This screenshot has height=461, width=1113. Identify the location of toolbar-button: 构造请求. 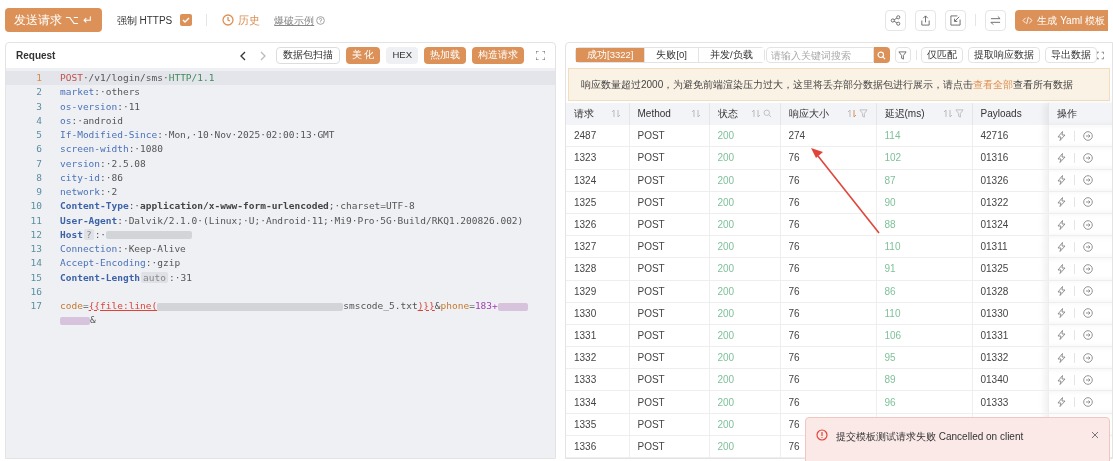
(498, 55).